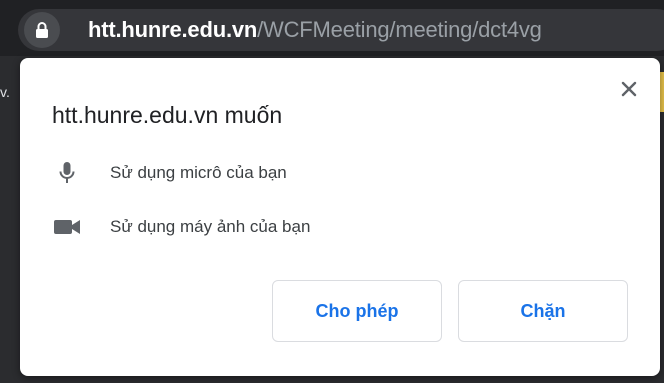 The width and height of the screenshot is (664, 383). I want to click on close-icon, so click(629, 89).